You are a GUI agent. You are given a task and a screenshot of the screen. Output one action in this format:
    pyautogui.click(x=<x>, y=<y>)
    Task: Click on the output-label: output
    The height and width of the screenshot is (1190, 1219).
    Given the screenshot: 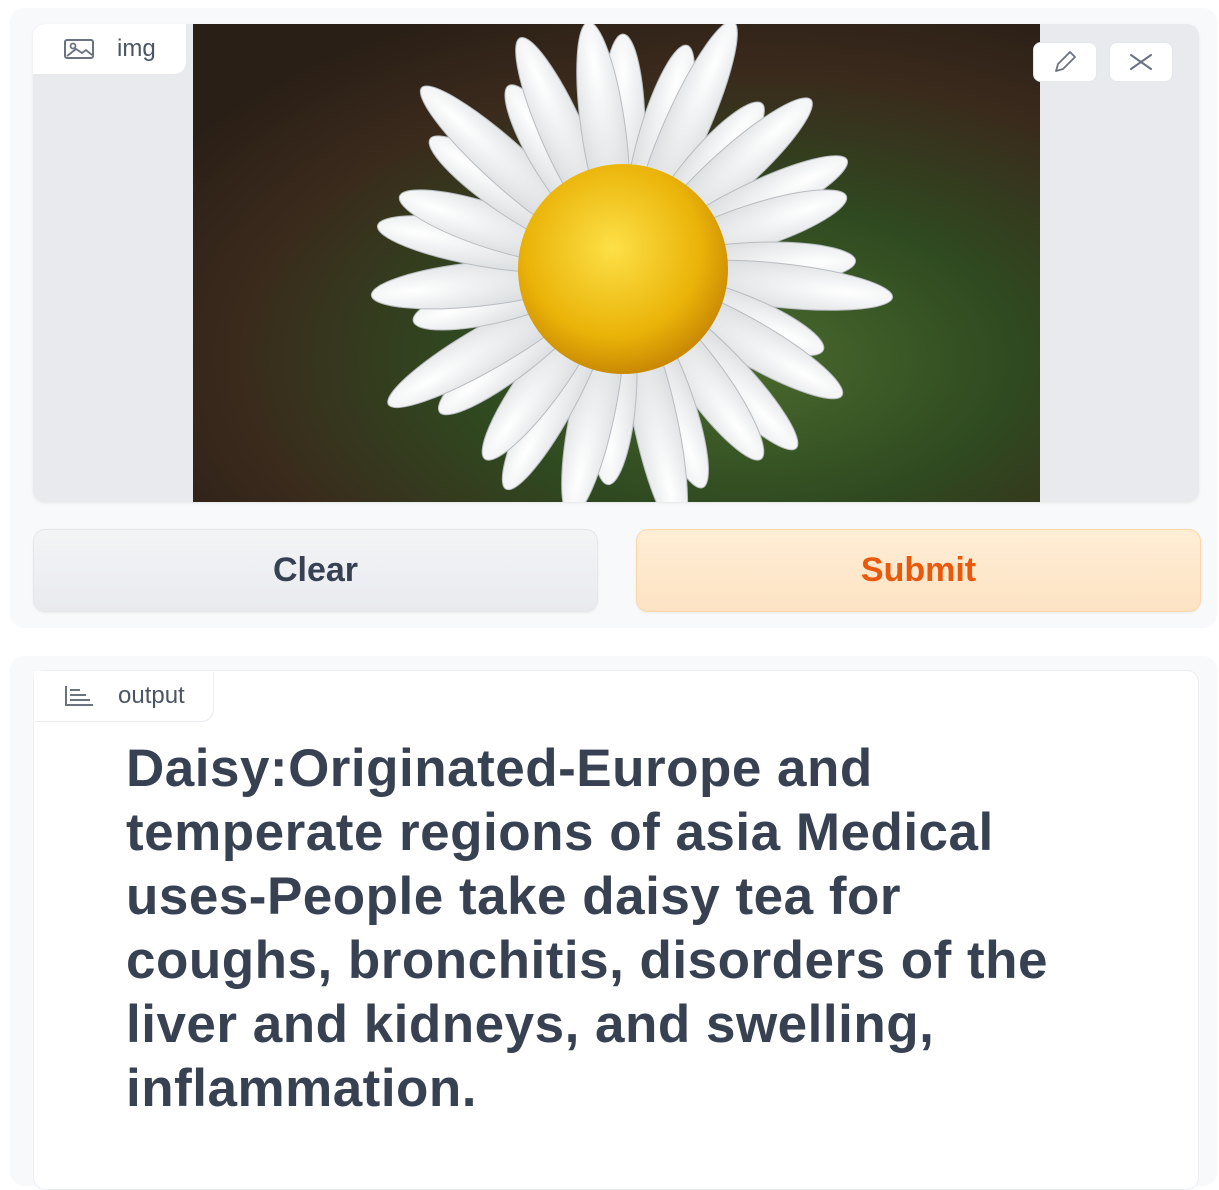 What is the action you would take?
    pyautogui.click(x=123, y=696)
    